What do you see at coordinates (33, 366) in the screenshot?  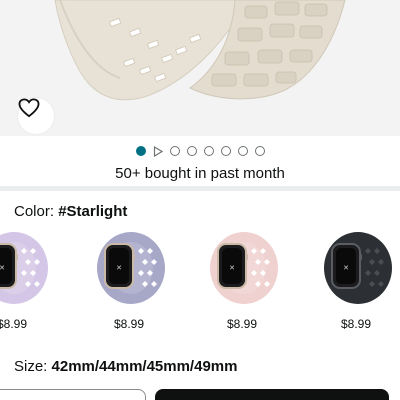 I see `size-label: Size:` at bounding box center [33, 366].